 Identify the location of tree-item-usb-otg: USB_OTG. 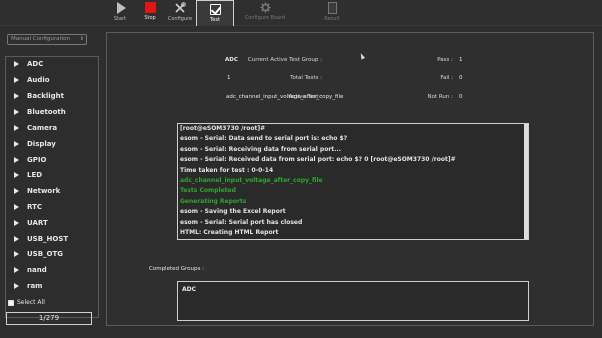
(38, 254).